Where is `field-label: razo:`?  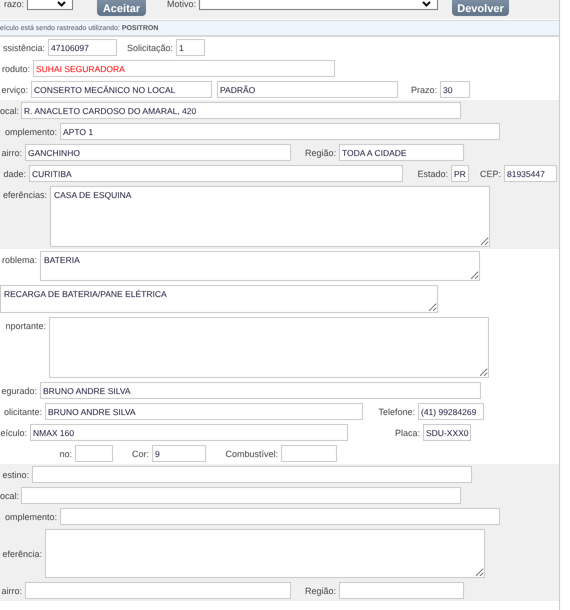
field-label: razo: is located at coordinates (13, 4).